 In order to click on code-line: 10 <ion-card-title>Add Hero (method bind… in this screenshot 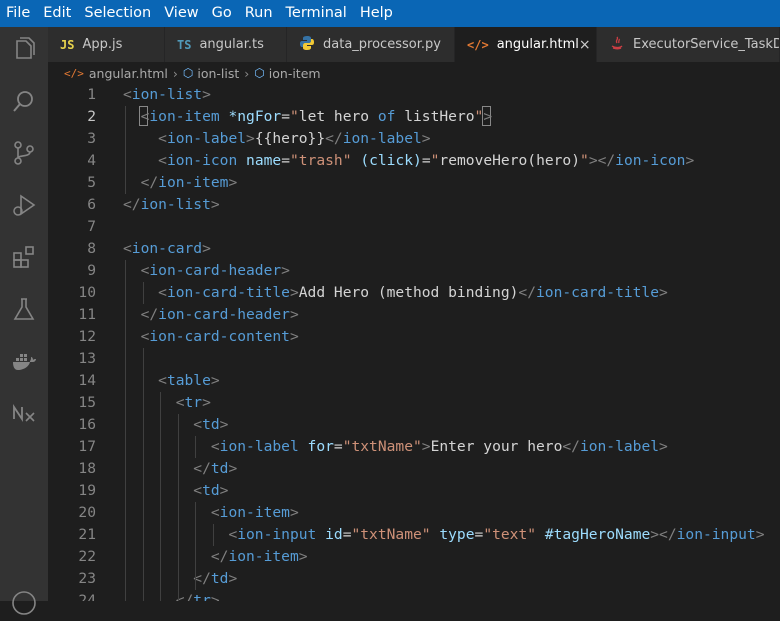, I will do `click(414, 293)`.